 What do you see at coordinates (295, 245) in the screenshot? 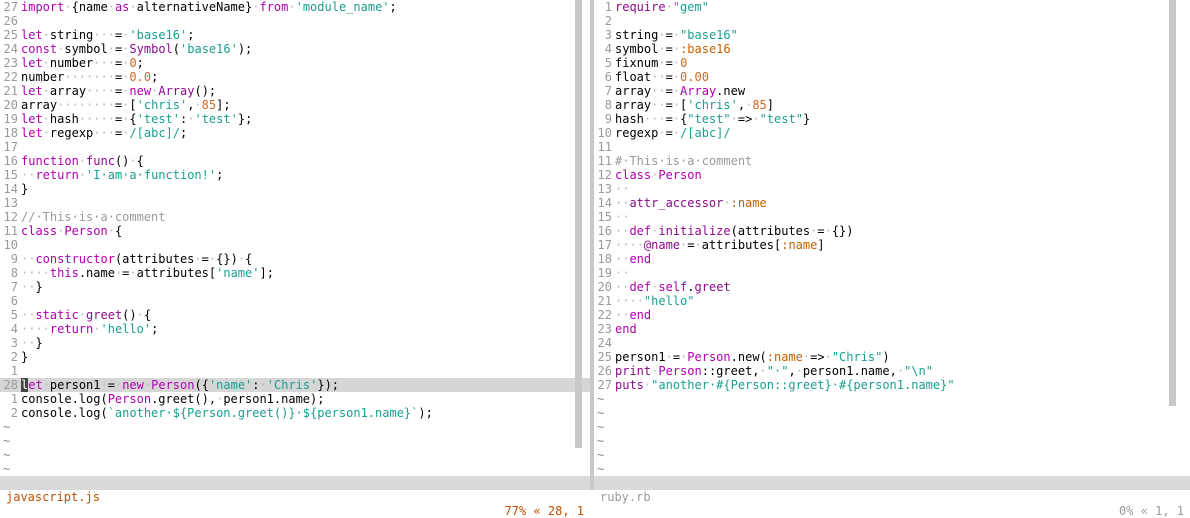
I see `code-line: 10` at bounding box center [295, 245].